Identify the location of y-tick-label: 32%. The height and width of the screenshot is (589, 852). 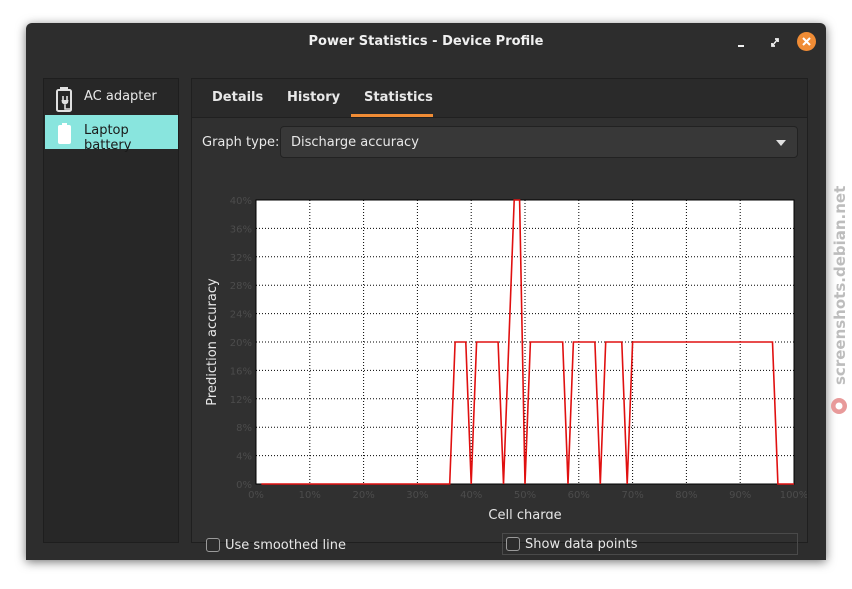
(241, 258).